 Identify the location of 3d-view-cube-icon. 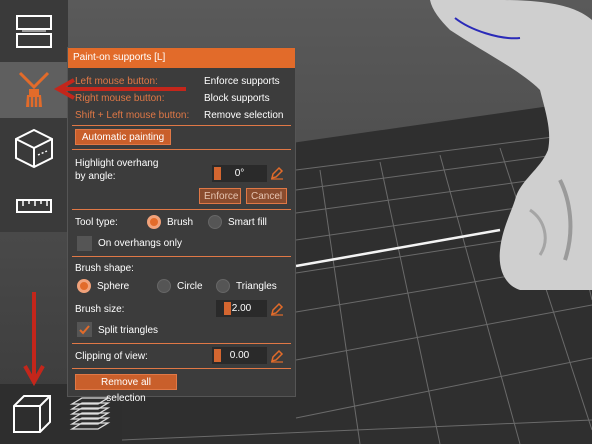
(32, 414).